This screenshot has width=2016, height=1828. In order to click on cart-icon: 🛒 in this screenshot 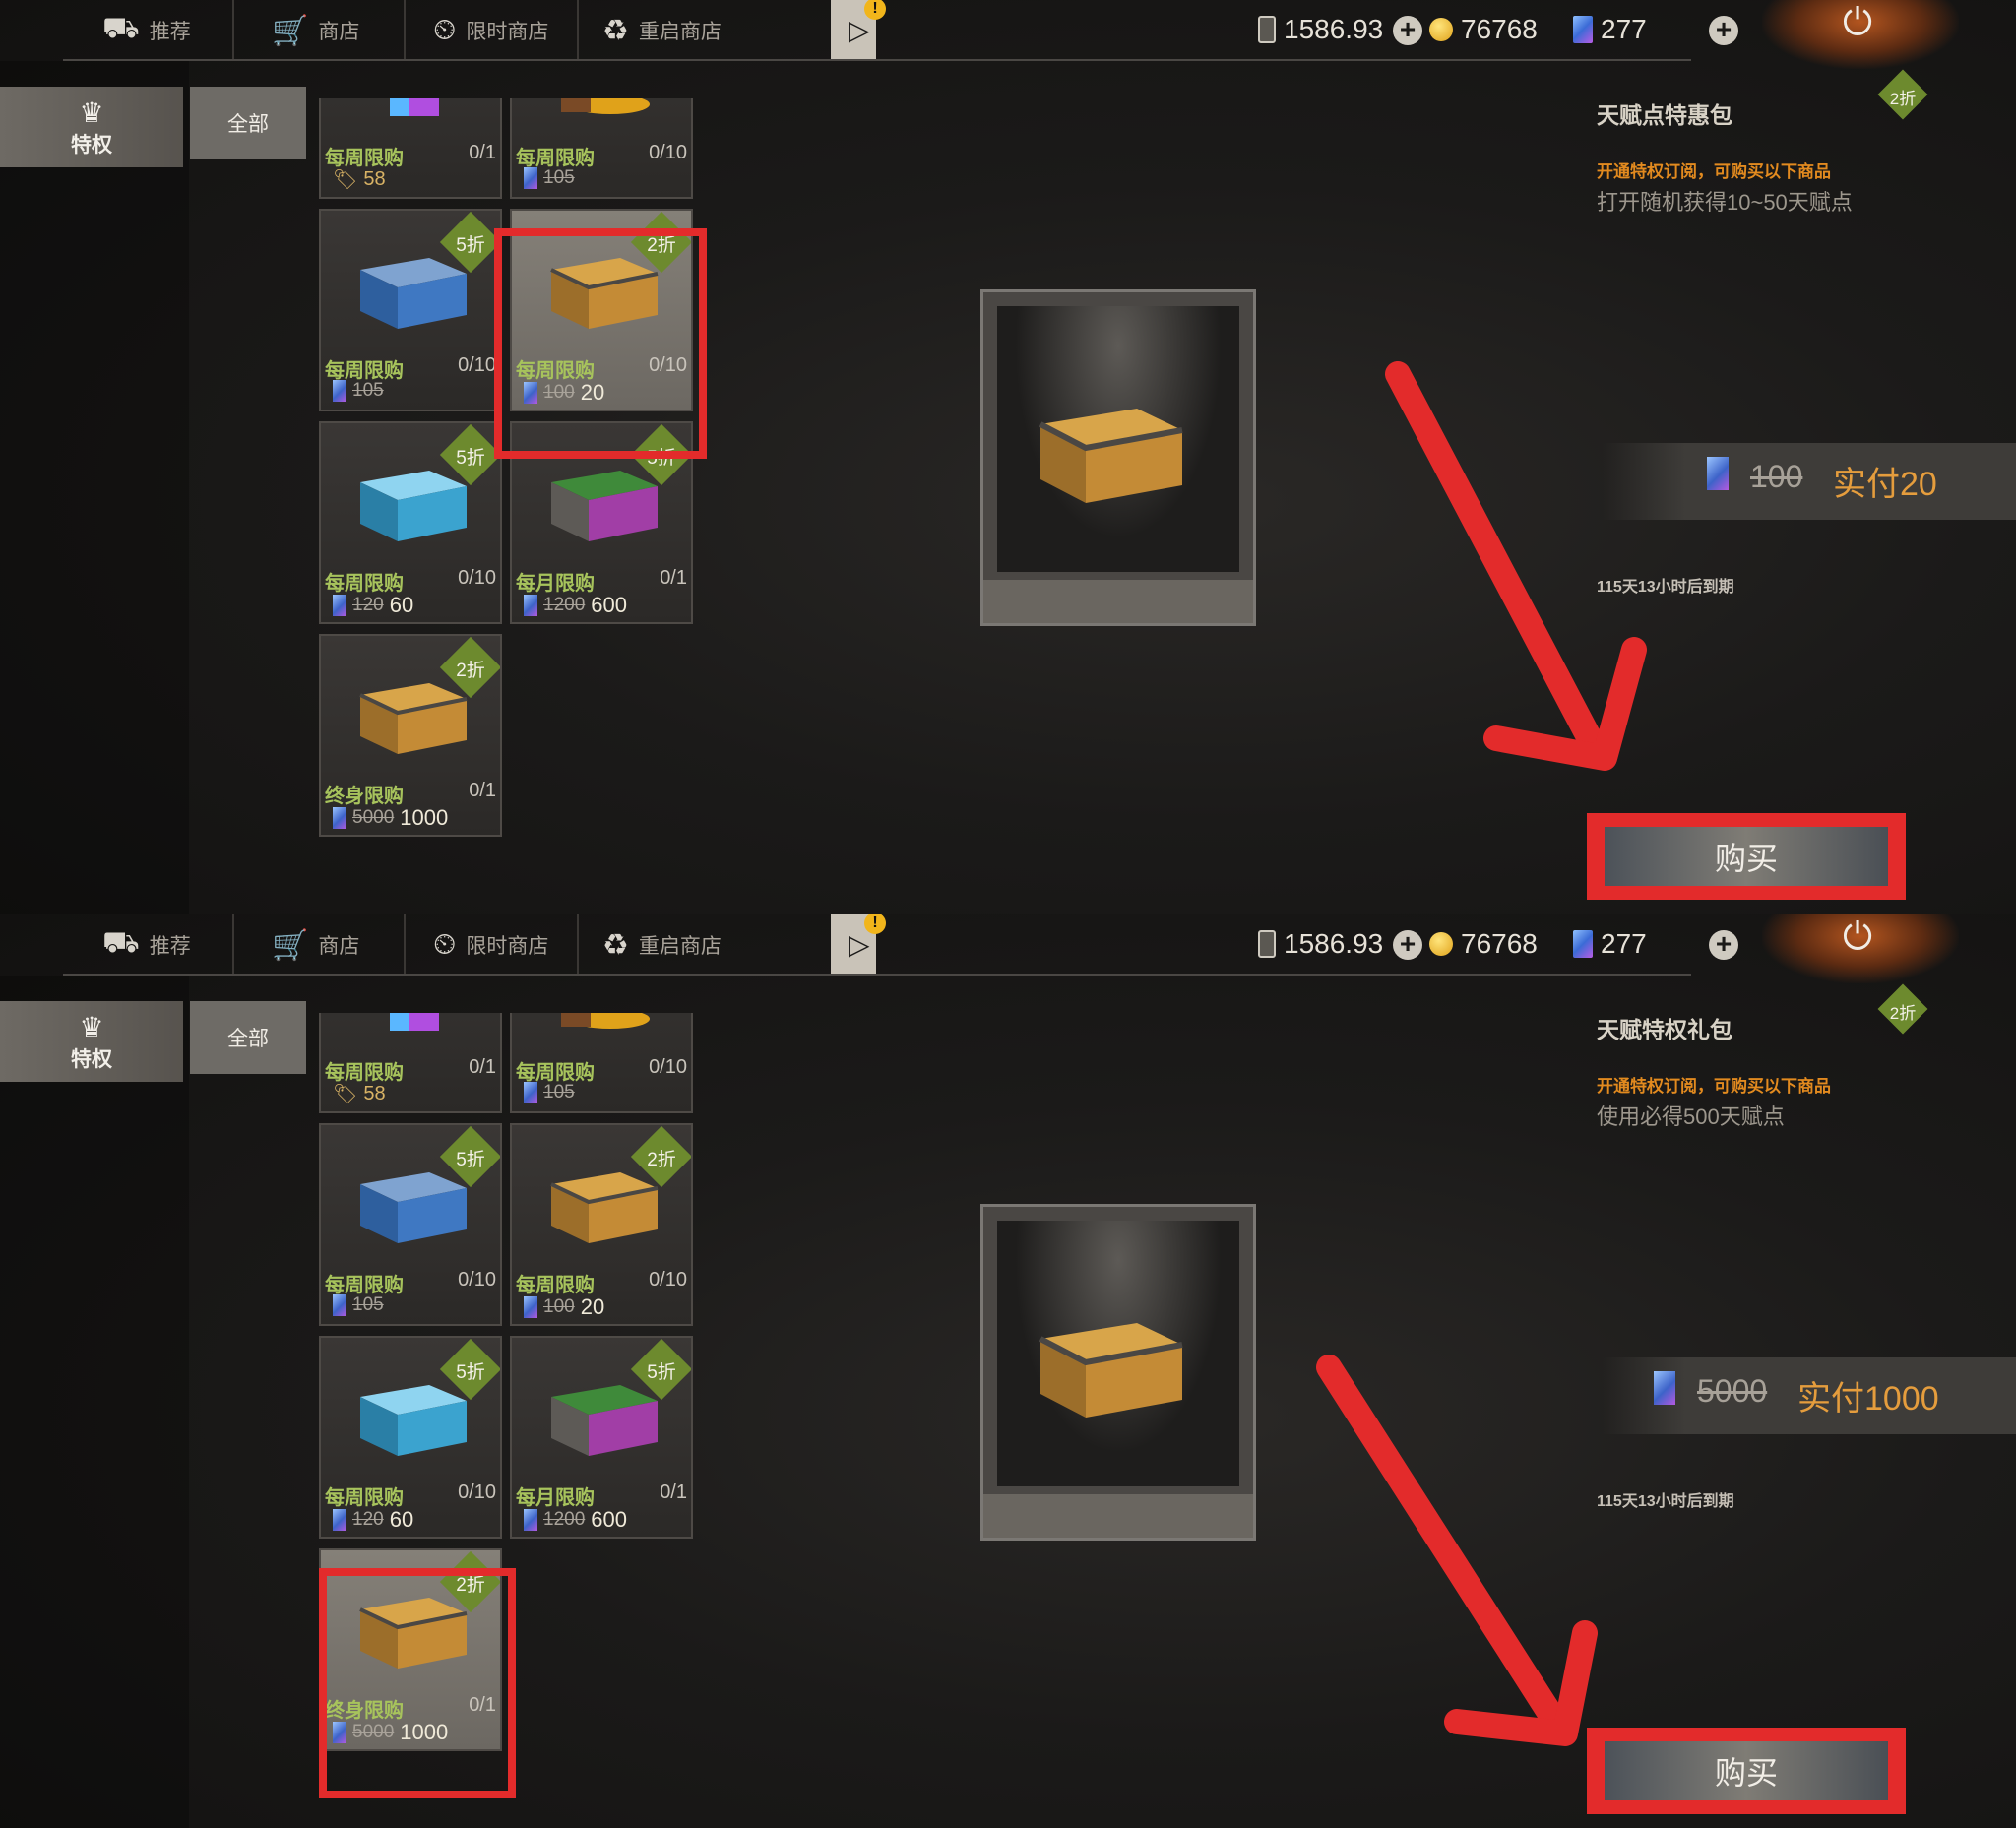, I will do `click(290, 945)`.